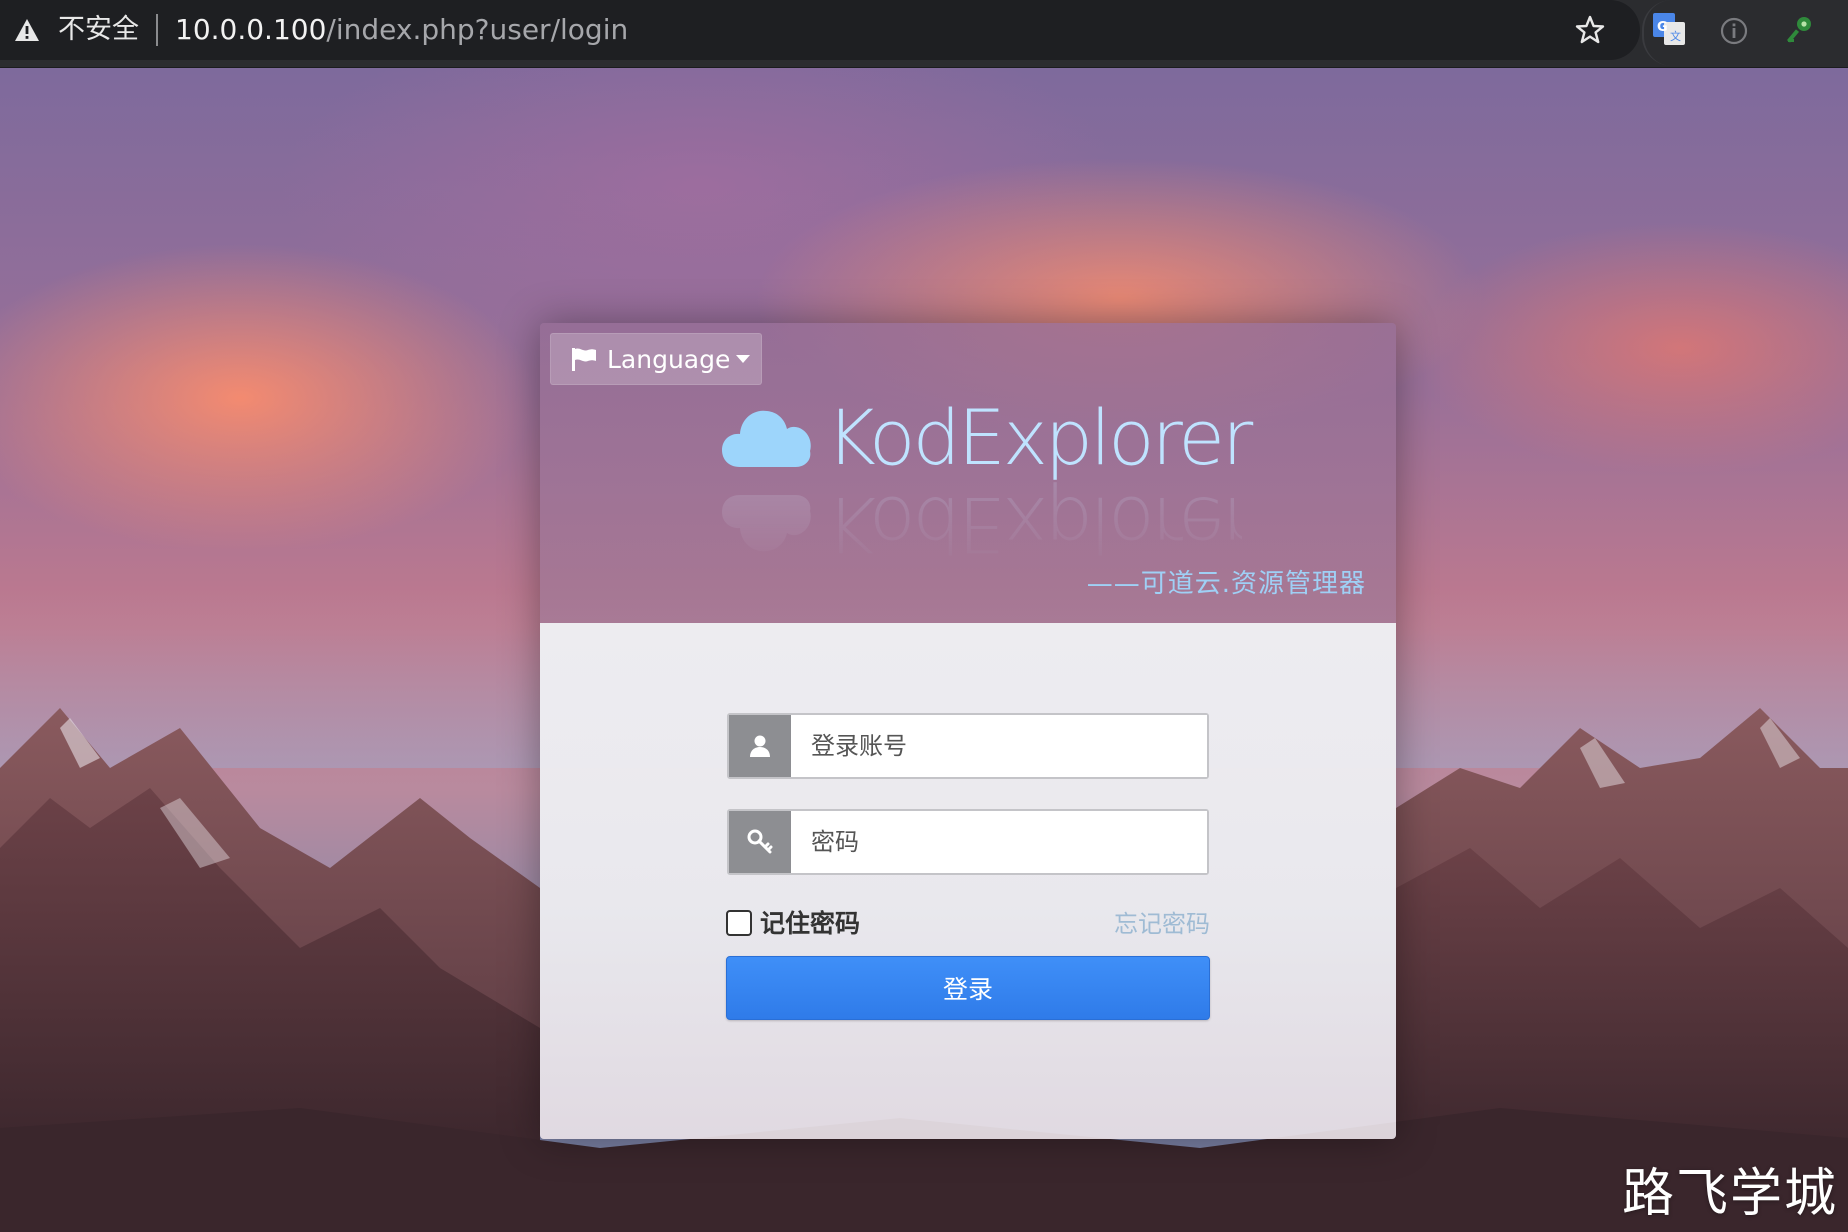 This screenshot has width=1848, height=1232. What do you see at coordinates (1675, 36) in the screenshot?
I see `svg-text: 文` at bounding box center [1675, 36].